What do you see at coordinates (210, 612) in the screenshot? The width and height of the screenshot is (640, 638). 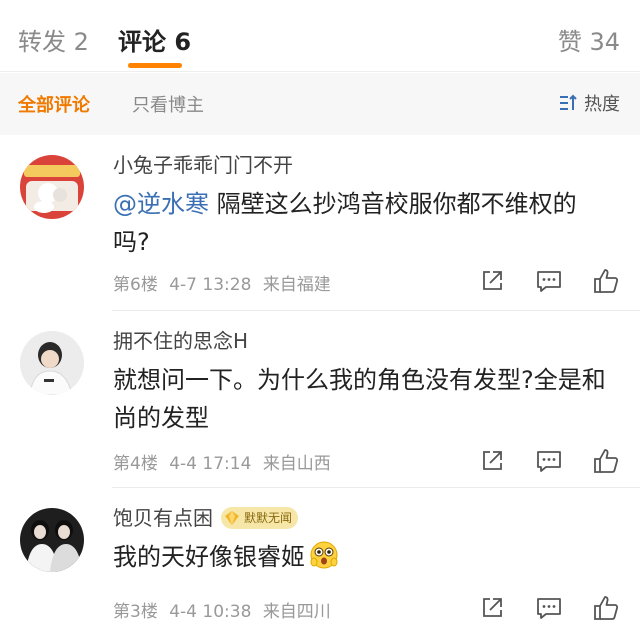 I see `comment-date: 4-4 10:38` at bounding box center [210, 612].